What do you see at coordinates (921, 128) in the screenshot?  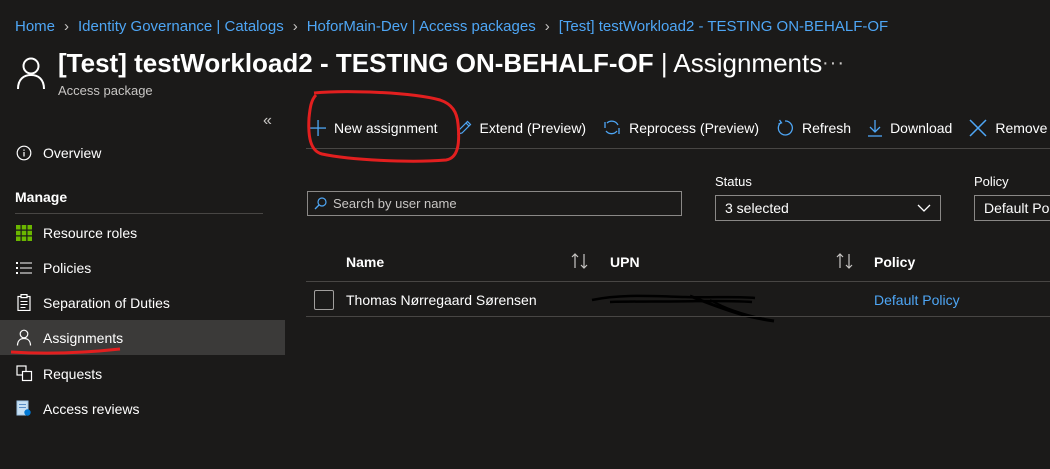 I see `download-label: Download` at bounding box center [921, 128].